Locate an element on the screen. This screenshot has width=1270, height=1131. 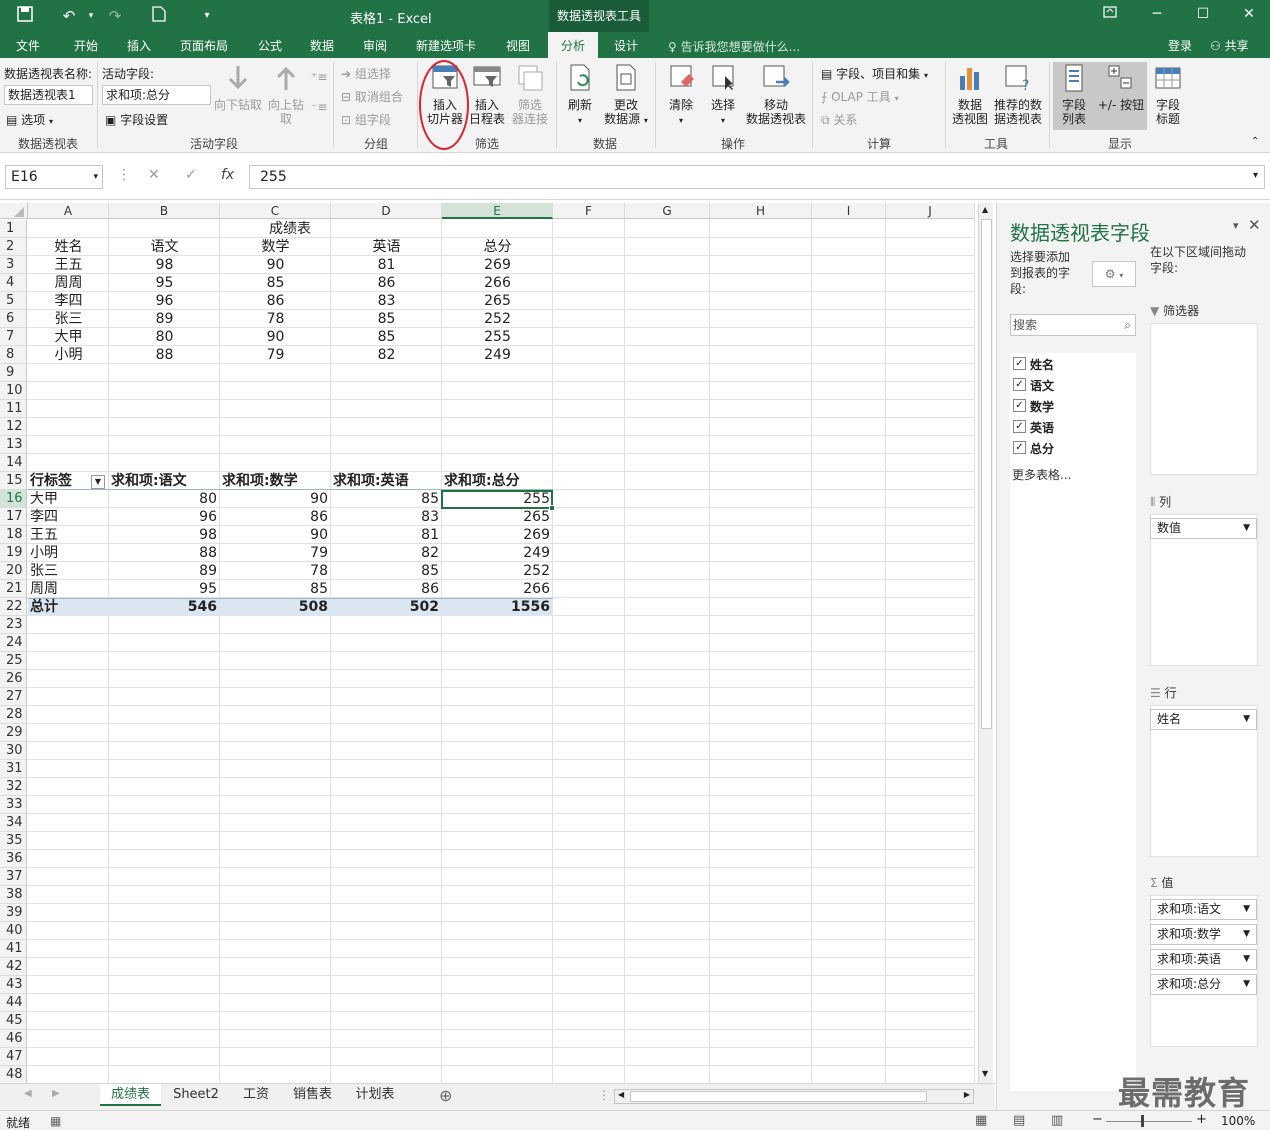
normal-view-icon: ▦ is located at coordinates (981, 1120).